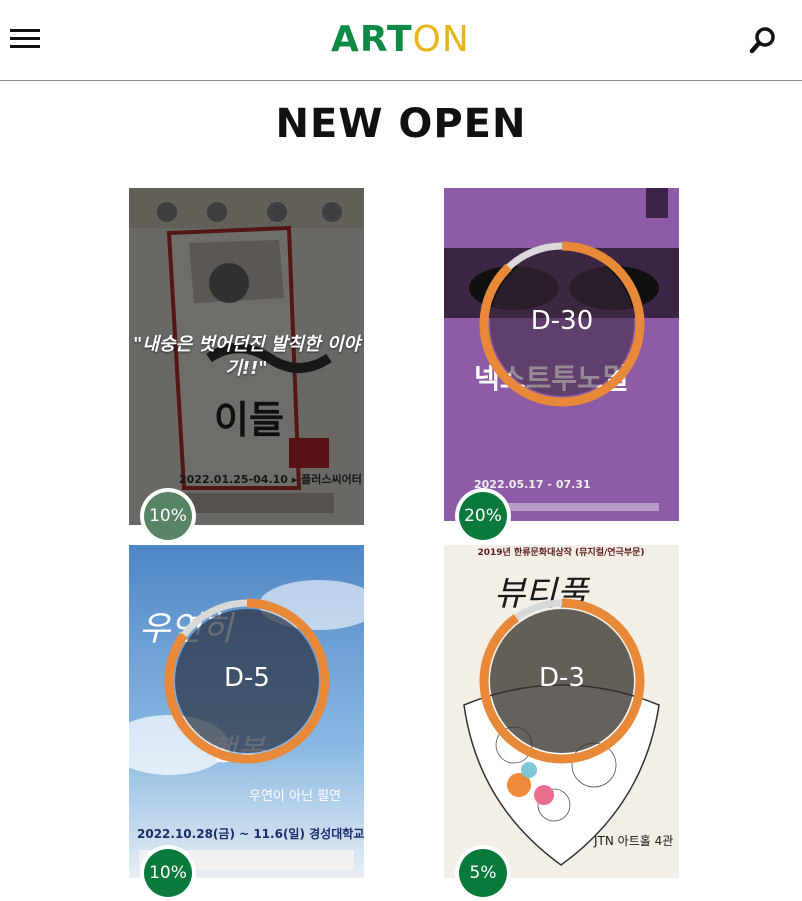 The image size is (802, 901). What do you see at coordinates (25, 40) in the screenshot?
I see `hamburger-menu-icon` at bounding box center [25, 40].